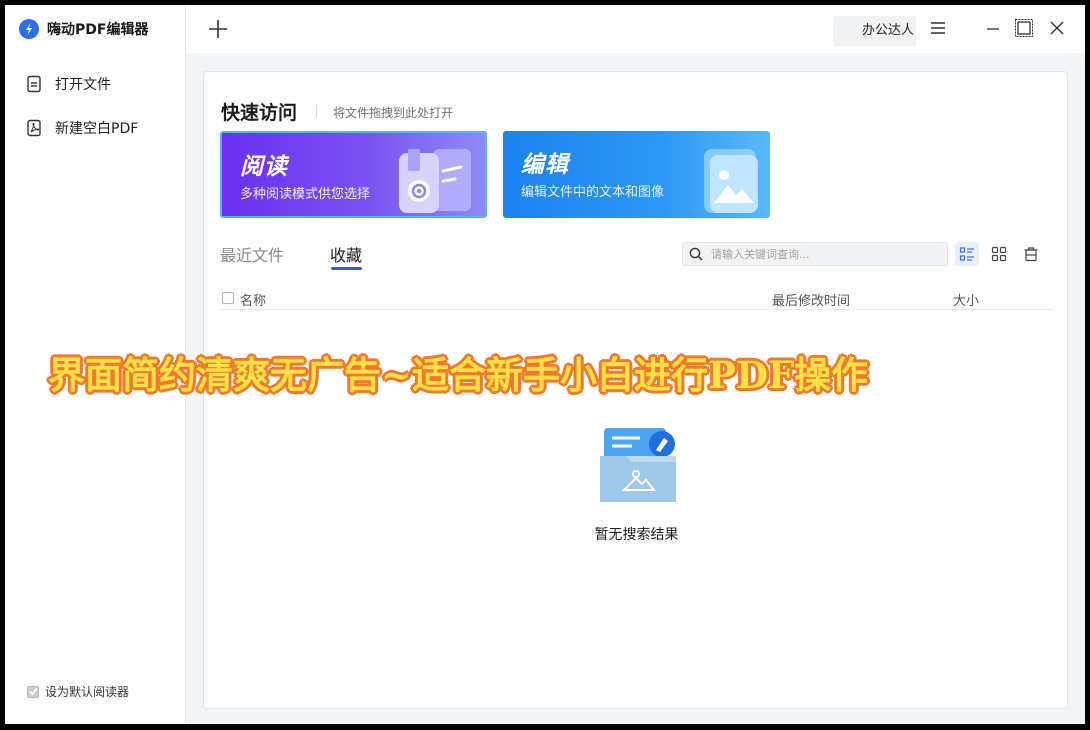 This screenshot has height=730, width=1090. I want to click on sidebar-item-open-file: 打开文件, so click(68, 84).